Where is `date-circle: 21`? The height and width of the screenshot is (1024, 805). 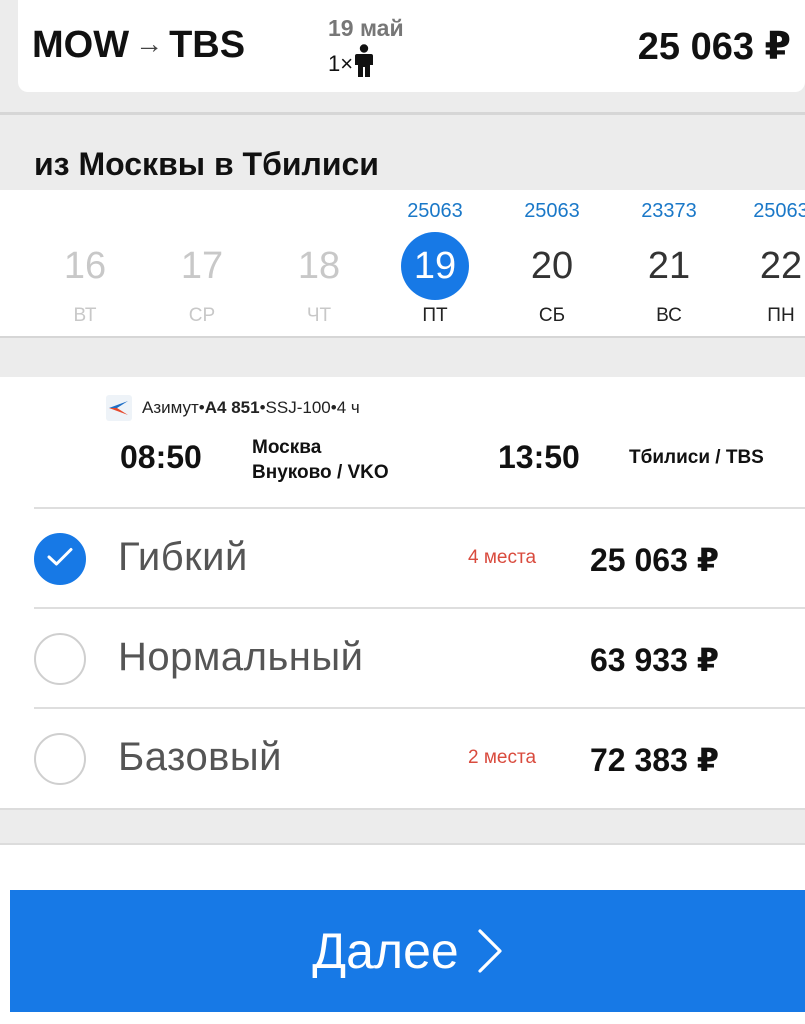
date-circle: 21 is located at coordinates (669, 266).